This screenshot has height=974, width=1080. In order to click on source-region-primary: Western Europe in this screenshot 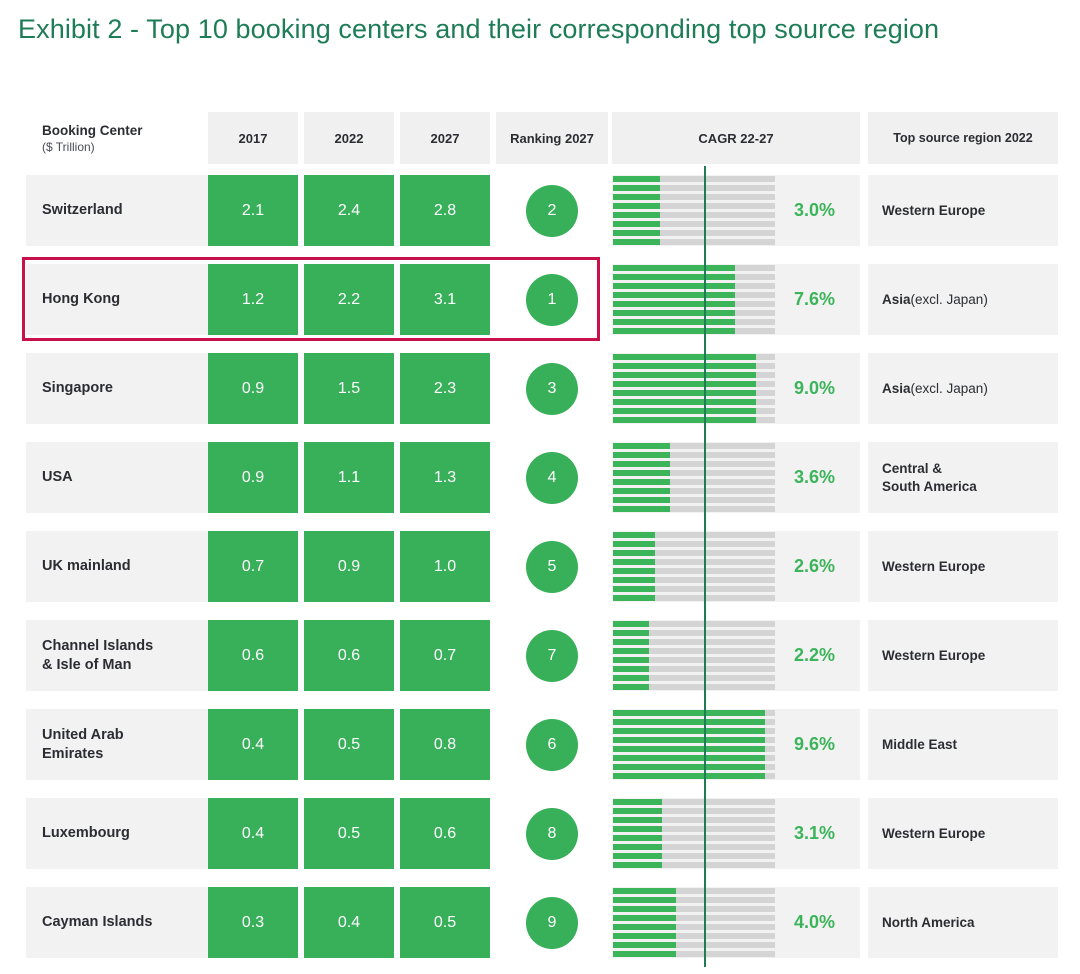, I will do `click(934, 655)`.